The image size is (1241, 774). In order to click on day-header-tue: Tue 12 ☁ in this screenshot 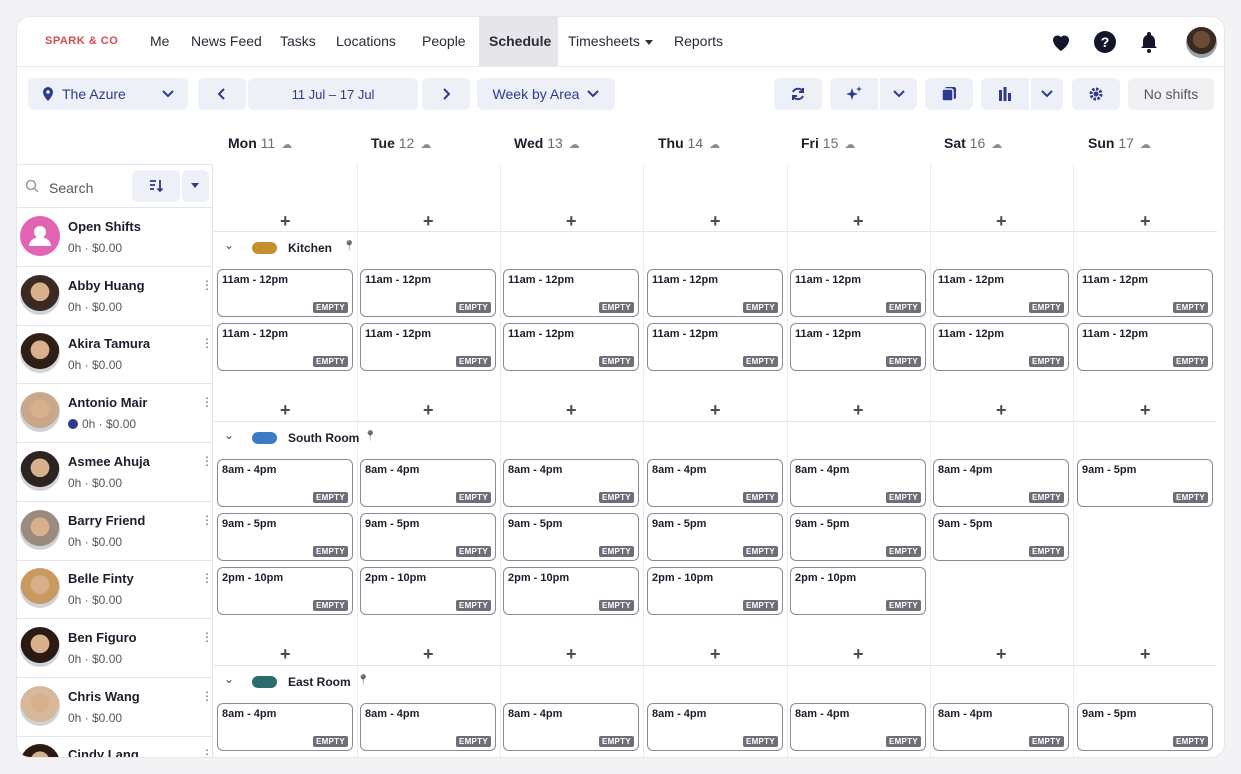, I will do `click(401, 143)`.